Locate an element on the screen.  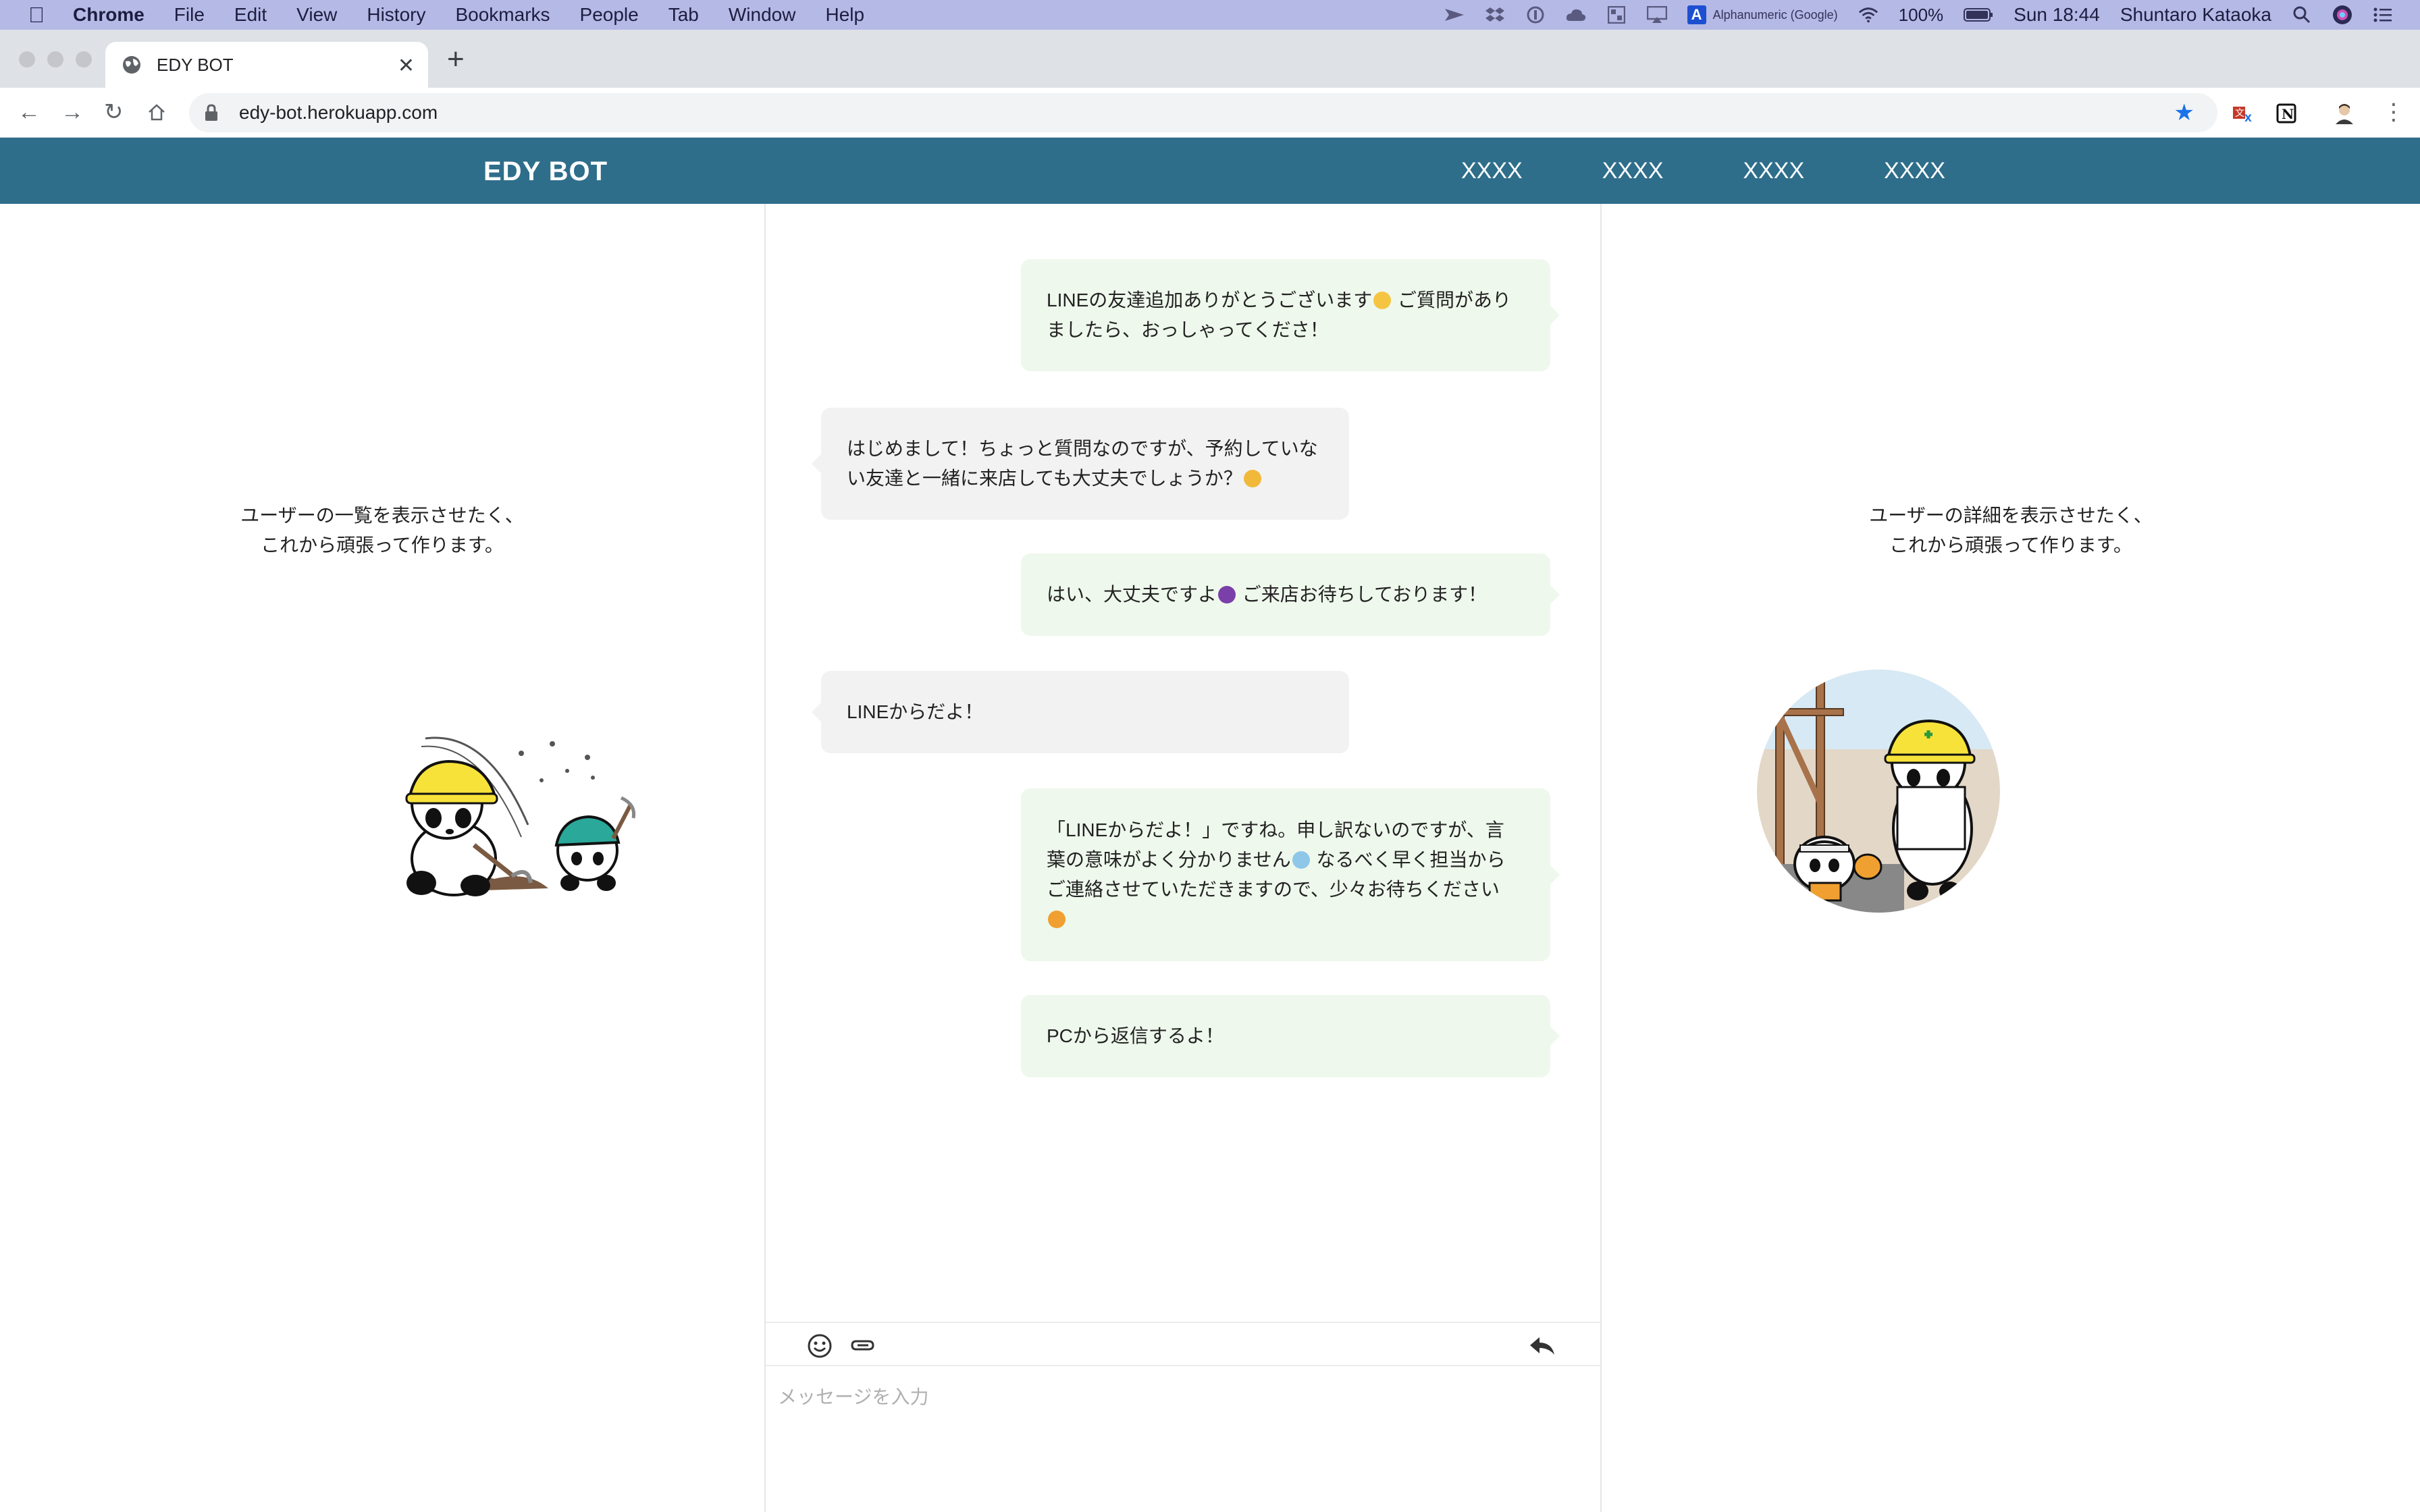
composer-toolbar is located at coordinates (1183, 1344).